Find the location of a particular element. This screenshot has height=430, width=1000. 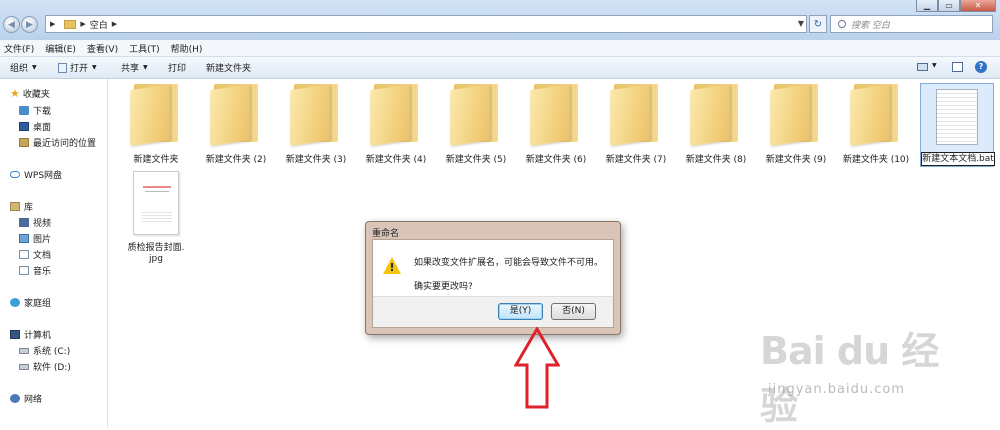

minimize-icon: ▁ is located at coordinates (927, 5).